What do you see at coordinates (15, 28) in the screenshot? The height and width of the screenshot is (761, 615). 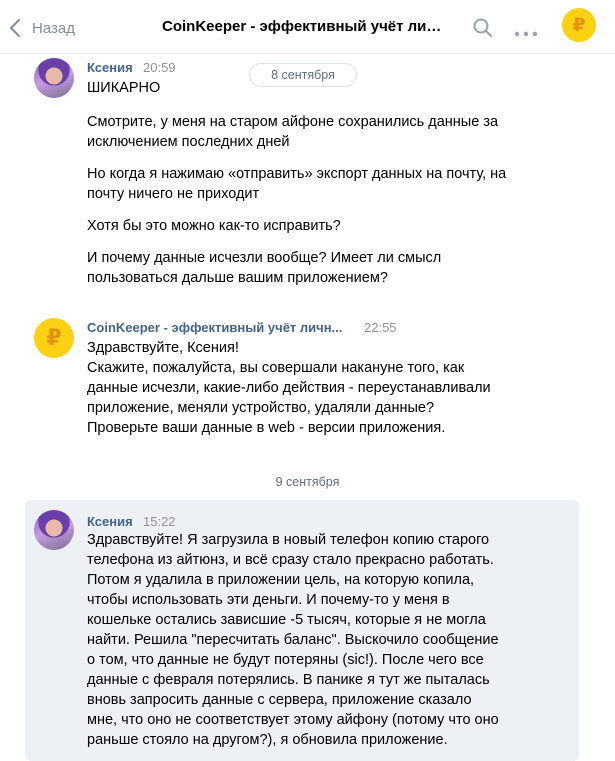 I see `chevron-left-icon` at bounding box center [15, 28].